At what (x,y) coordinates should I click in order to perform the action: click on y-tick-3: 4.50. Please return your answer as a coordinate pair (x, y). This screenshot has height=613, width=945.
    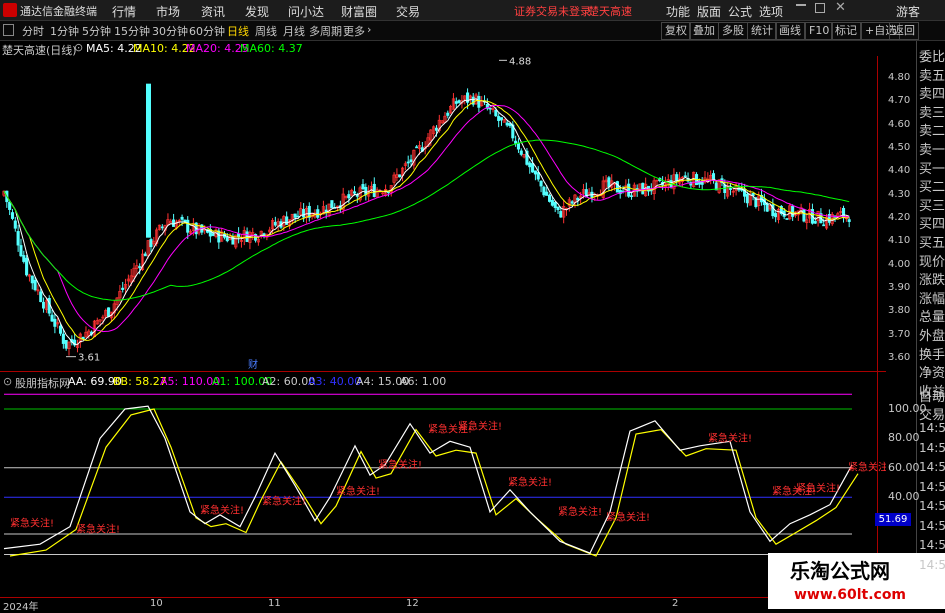
    Looking at the image, I should click on (899, 147).